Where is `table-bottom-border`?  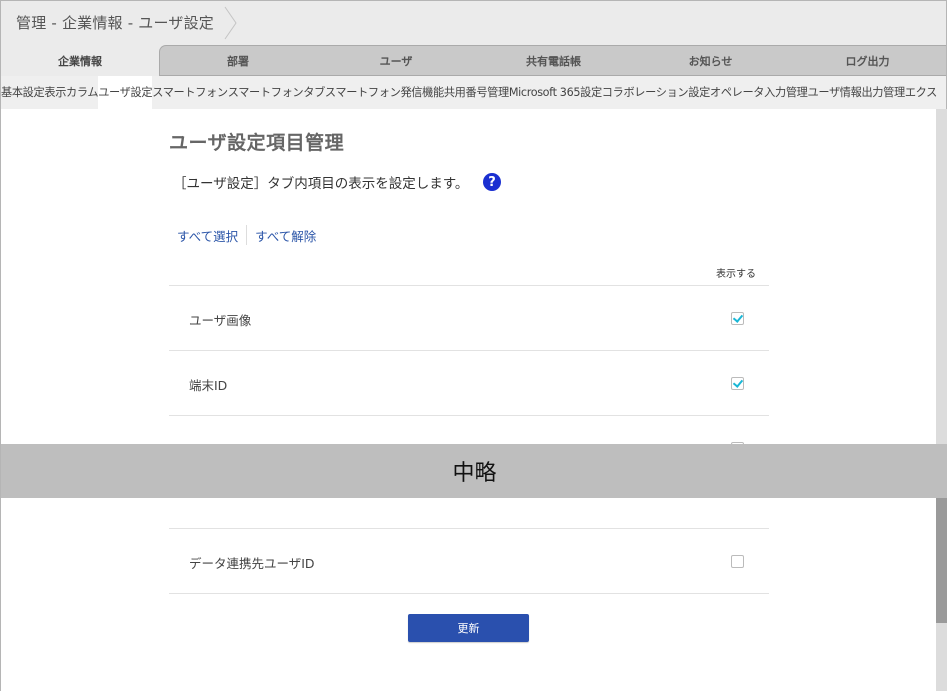
table-bottom-border is located at coordinates (469, 593).